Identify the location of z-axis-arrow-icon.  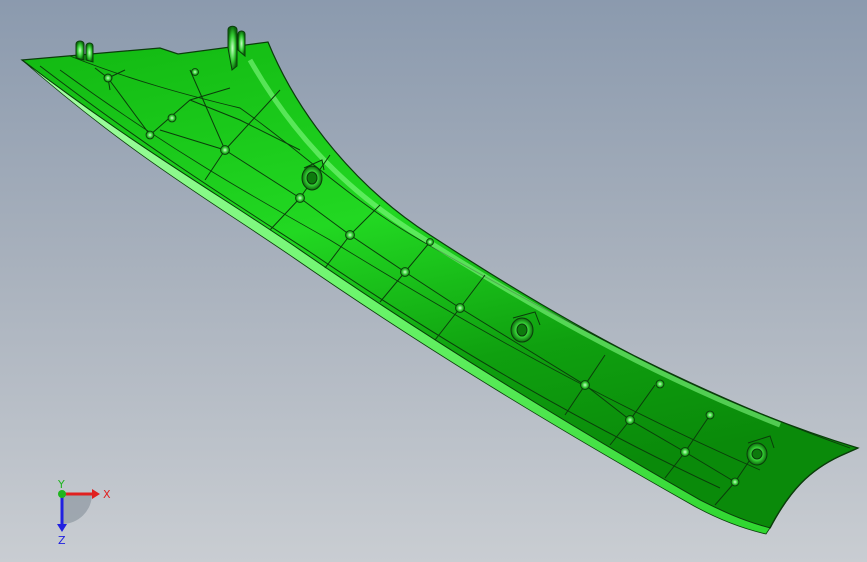
(62, 528).